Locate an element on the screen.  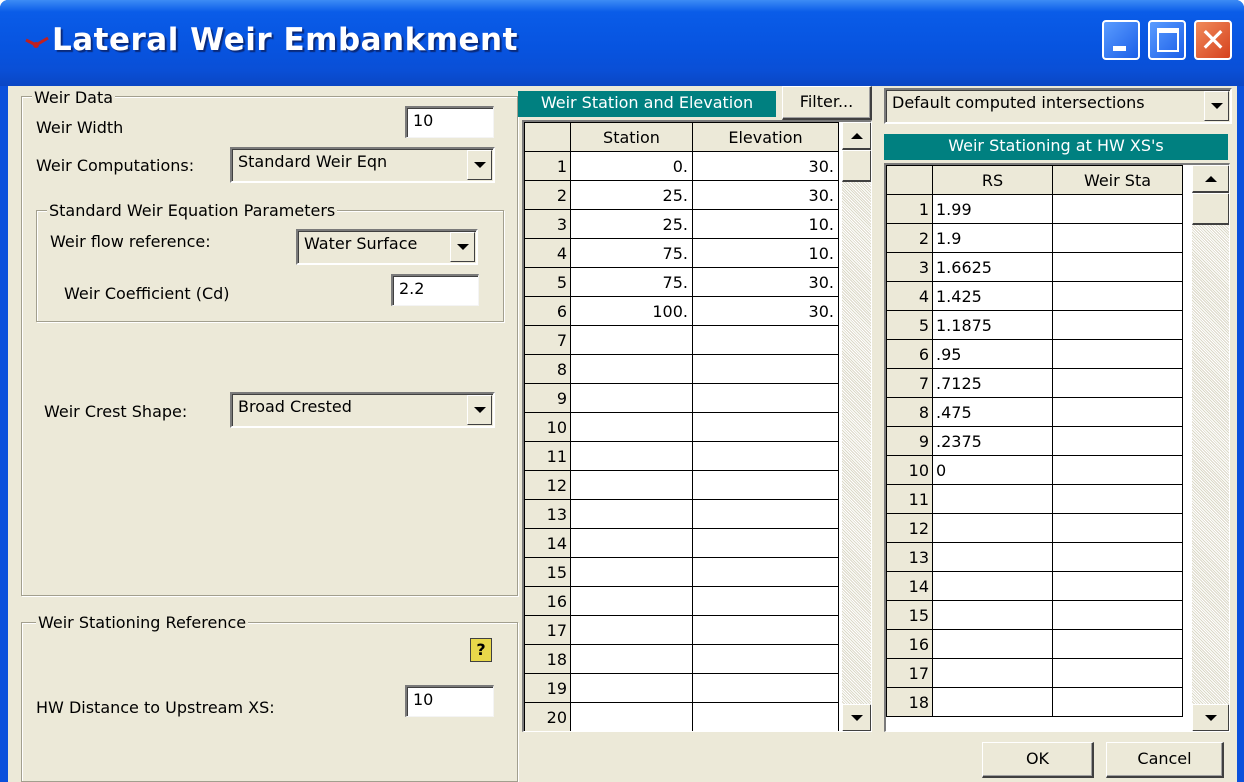
weir-computations-dropdown-button is located at coordinates (479, 165).